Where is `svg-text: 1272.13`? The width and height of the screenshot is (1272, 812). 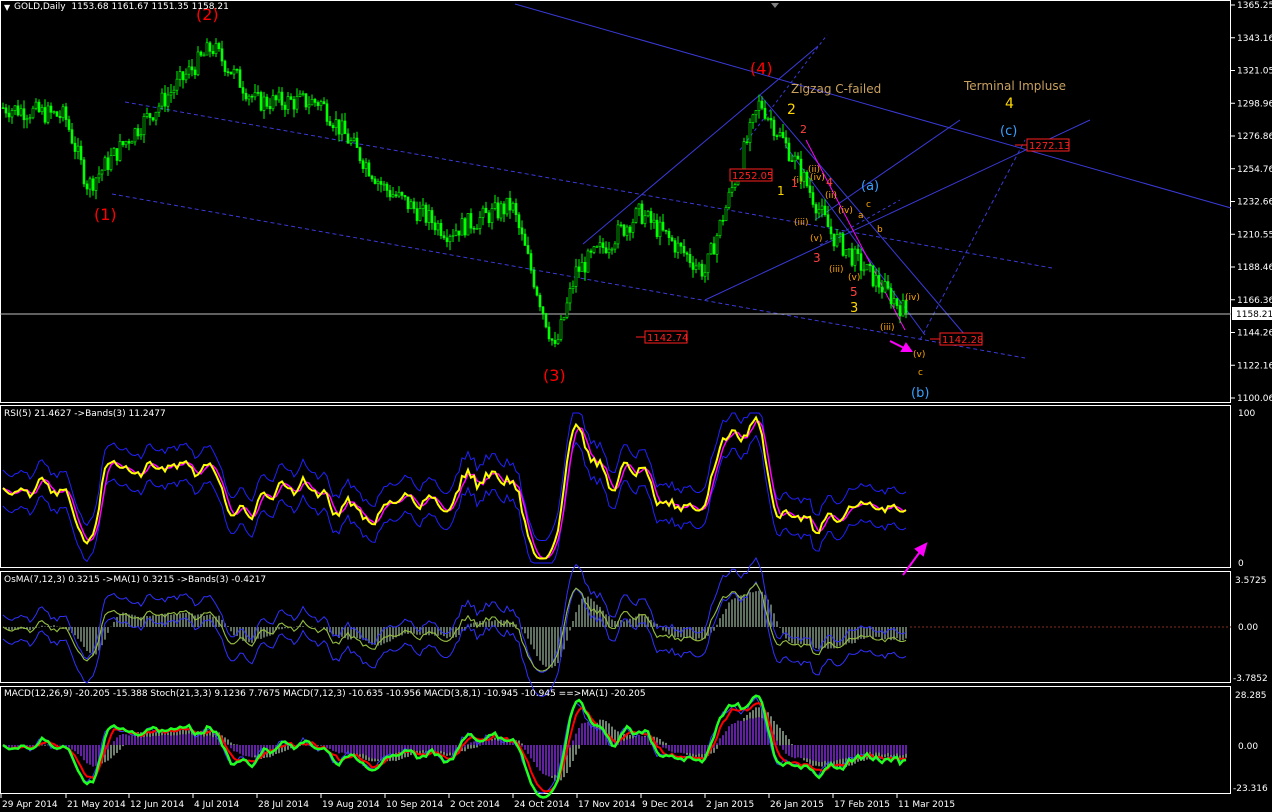
svg-text: 1272.13 is located at coordinates (1049, 146).